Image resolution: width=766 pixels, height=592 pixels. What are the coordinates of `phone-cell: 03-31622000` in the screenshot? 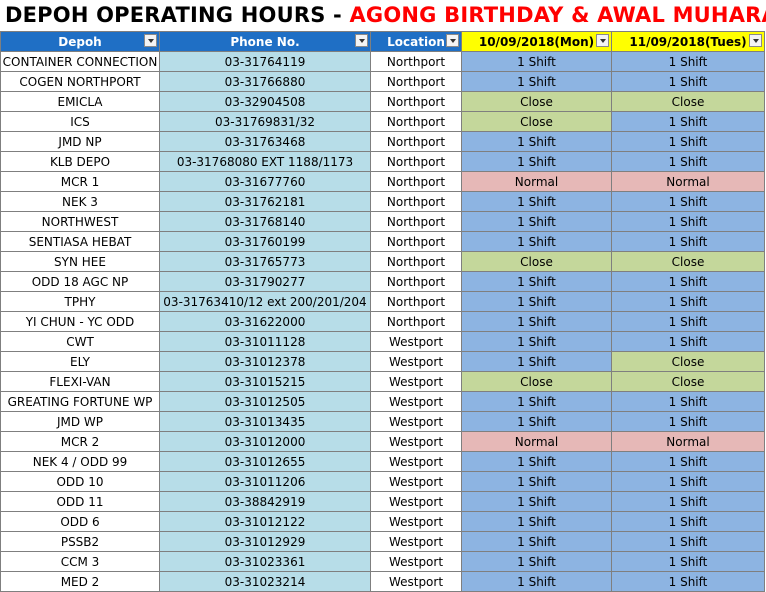 It's located at (265, 321).